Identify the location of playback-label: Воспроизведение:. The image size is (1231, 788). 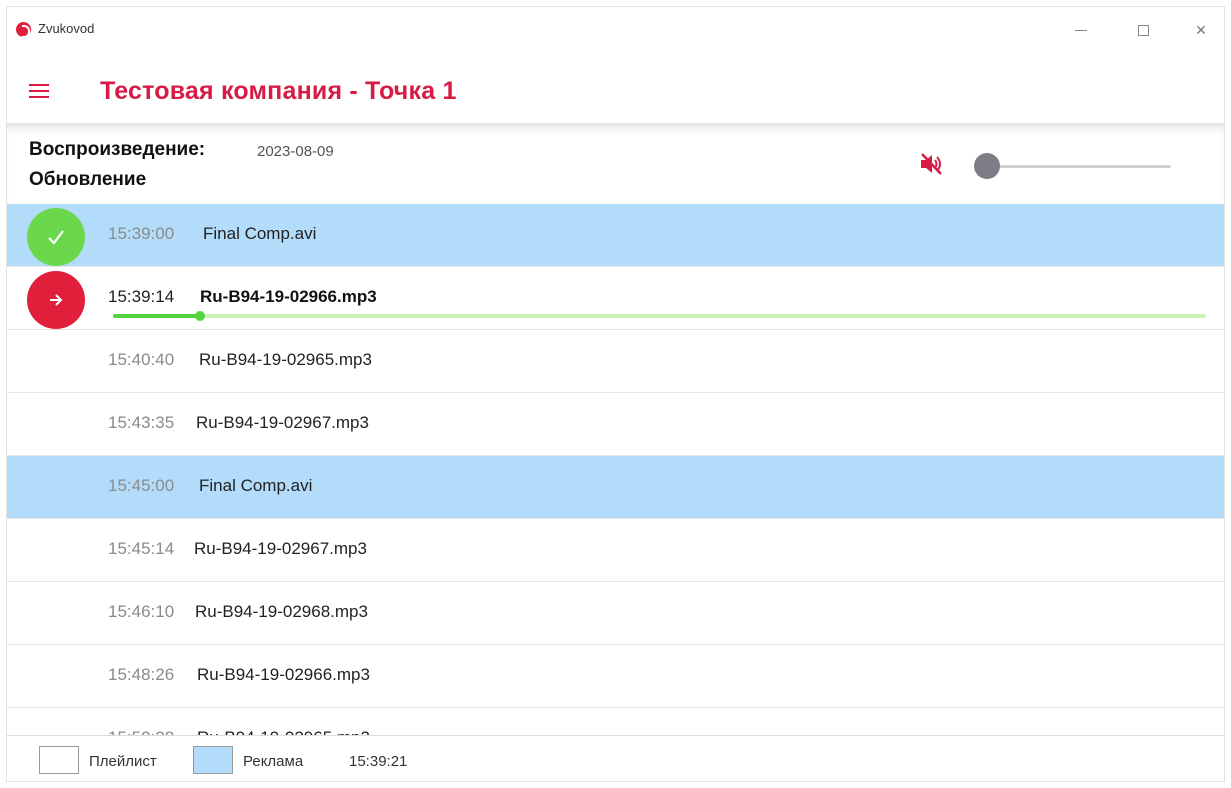
(117, 149).